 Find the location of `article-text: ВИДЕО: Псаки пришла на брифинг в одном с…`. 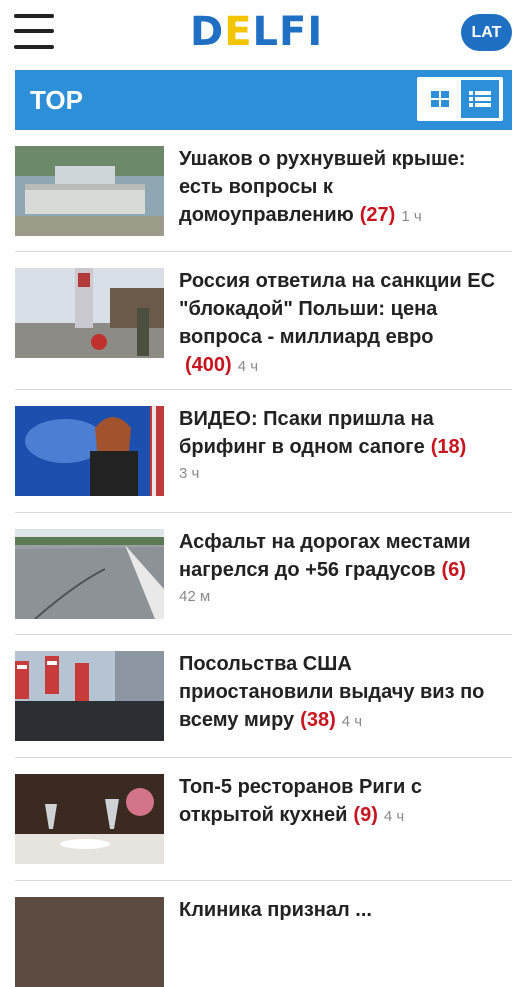

article-text: ВИДЕО: Псаки пришла на брифинг в одном с… is located at coordinates (341, 446).